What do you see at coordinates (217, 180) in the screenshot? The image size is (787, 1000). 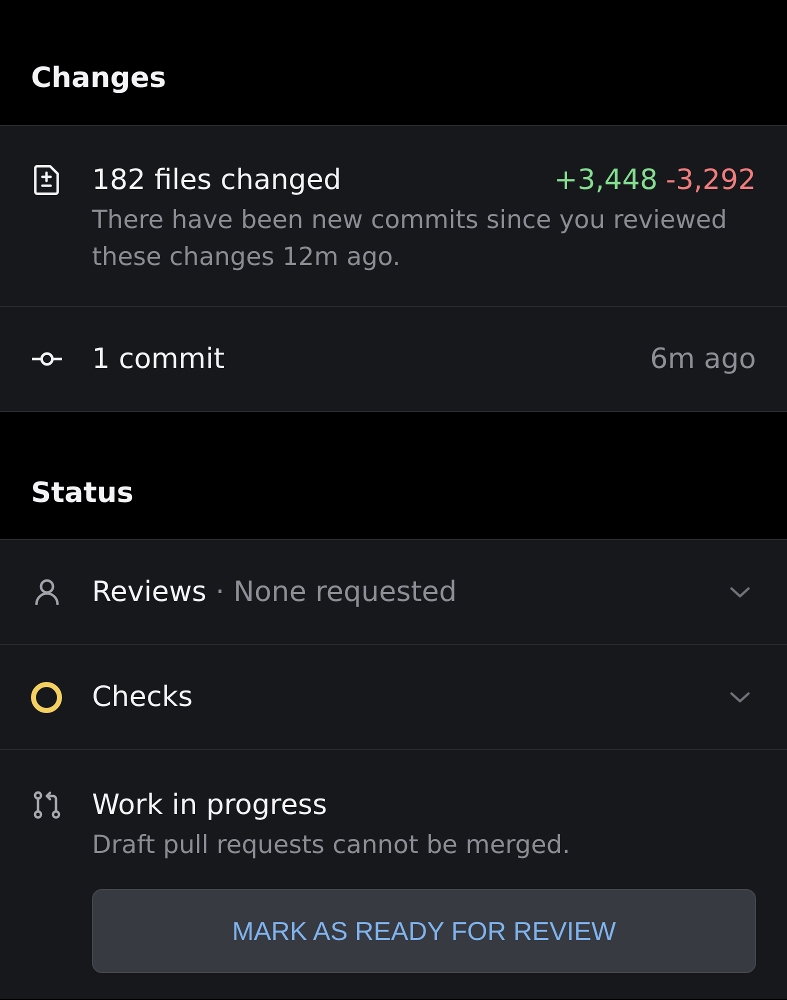 I see `files-changed-label: 182 files changed` at bounding box center [217, 180].